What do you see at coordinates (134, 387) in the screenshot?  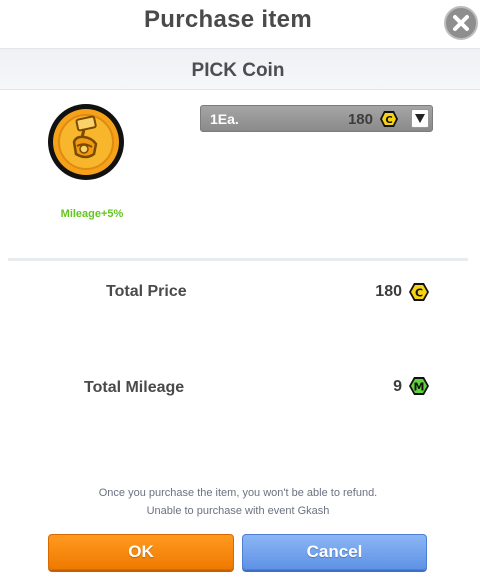 I see `total-mileage-label: Total Mileage` at bounding box center [134, 387].